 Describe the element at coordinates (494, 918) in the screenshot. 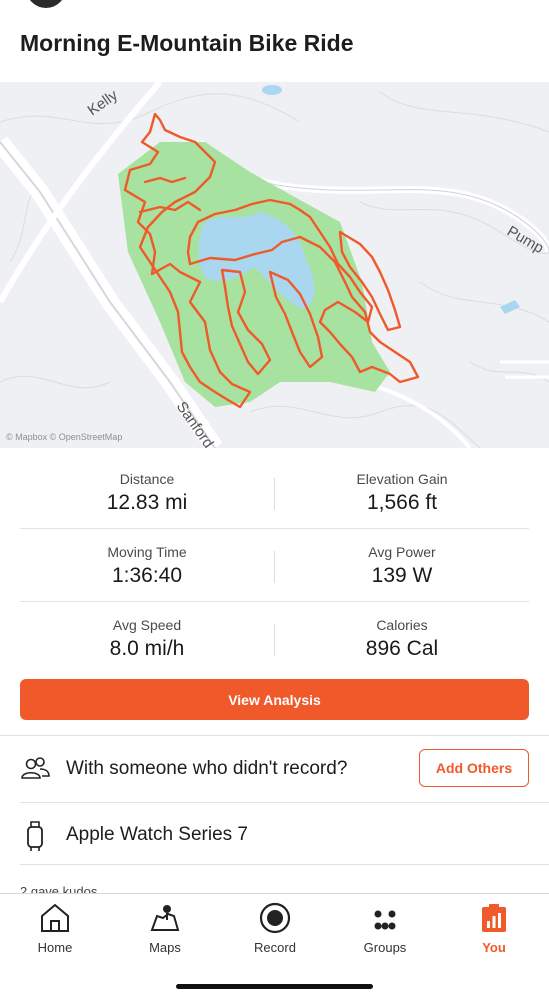

I see `you-icon` at that location.